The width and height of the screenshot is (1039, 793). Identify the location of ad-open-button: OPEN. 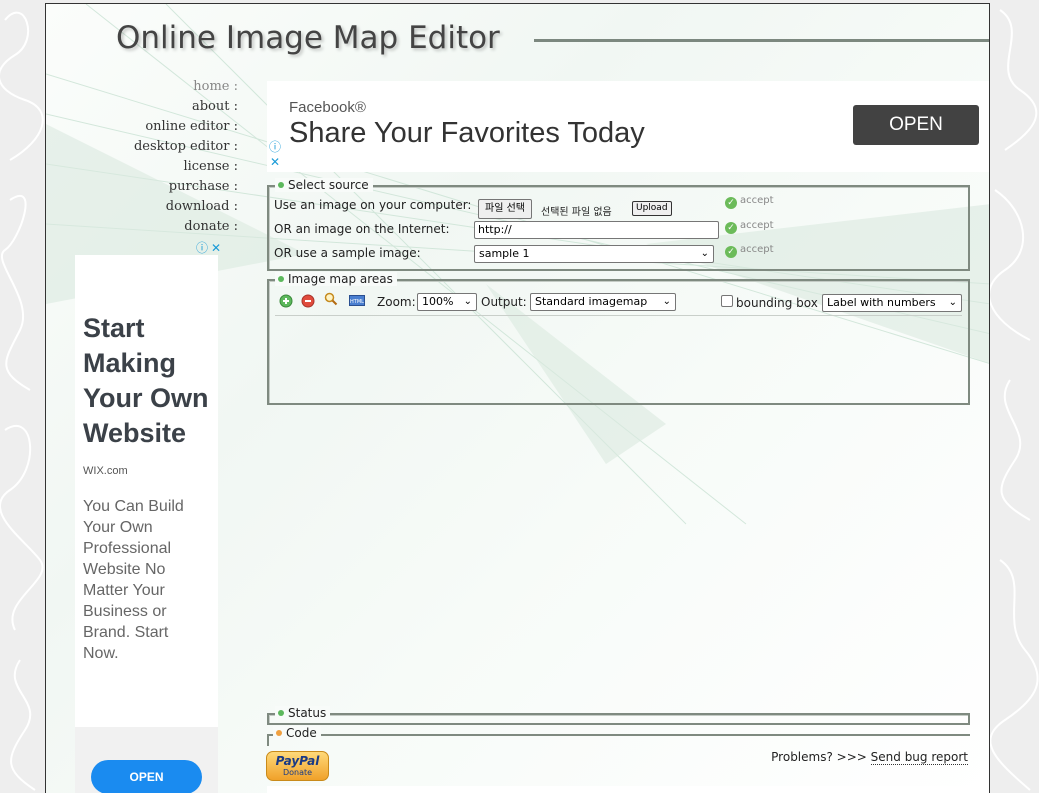
(916, 125).